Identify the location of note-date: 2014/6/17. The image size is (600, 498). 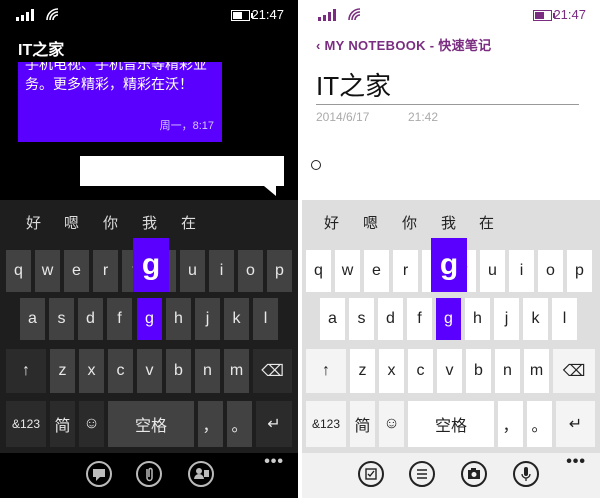
(343, 117).